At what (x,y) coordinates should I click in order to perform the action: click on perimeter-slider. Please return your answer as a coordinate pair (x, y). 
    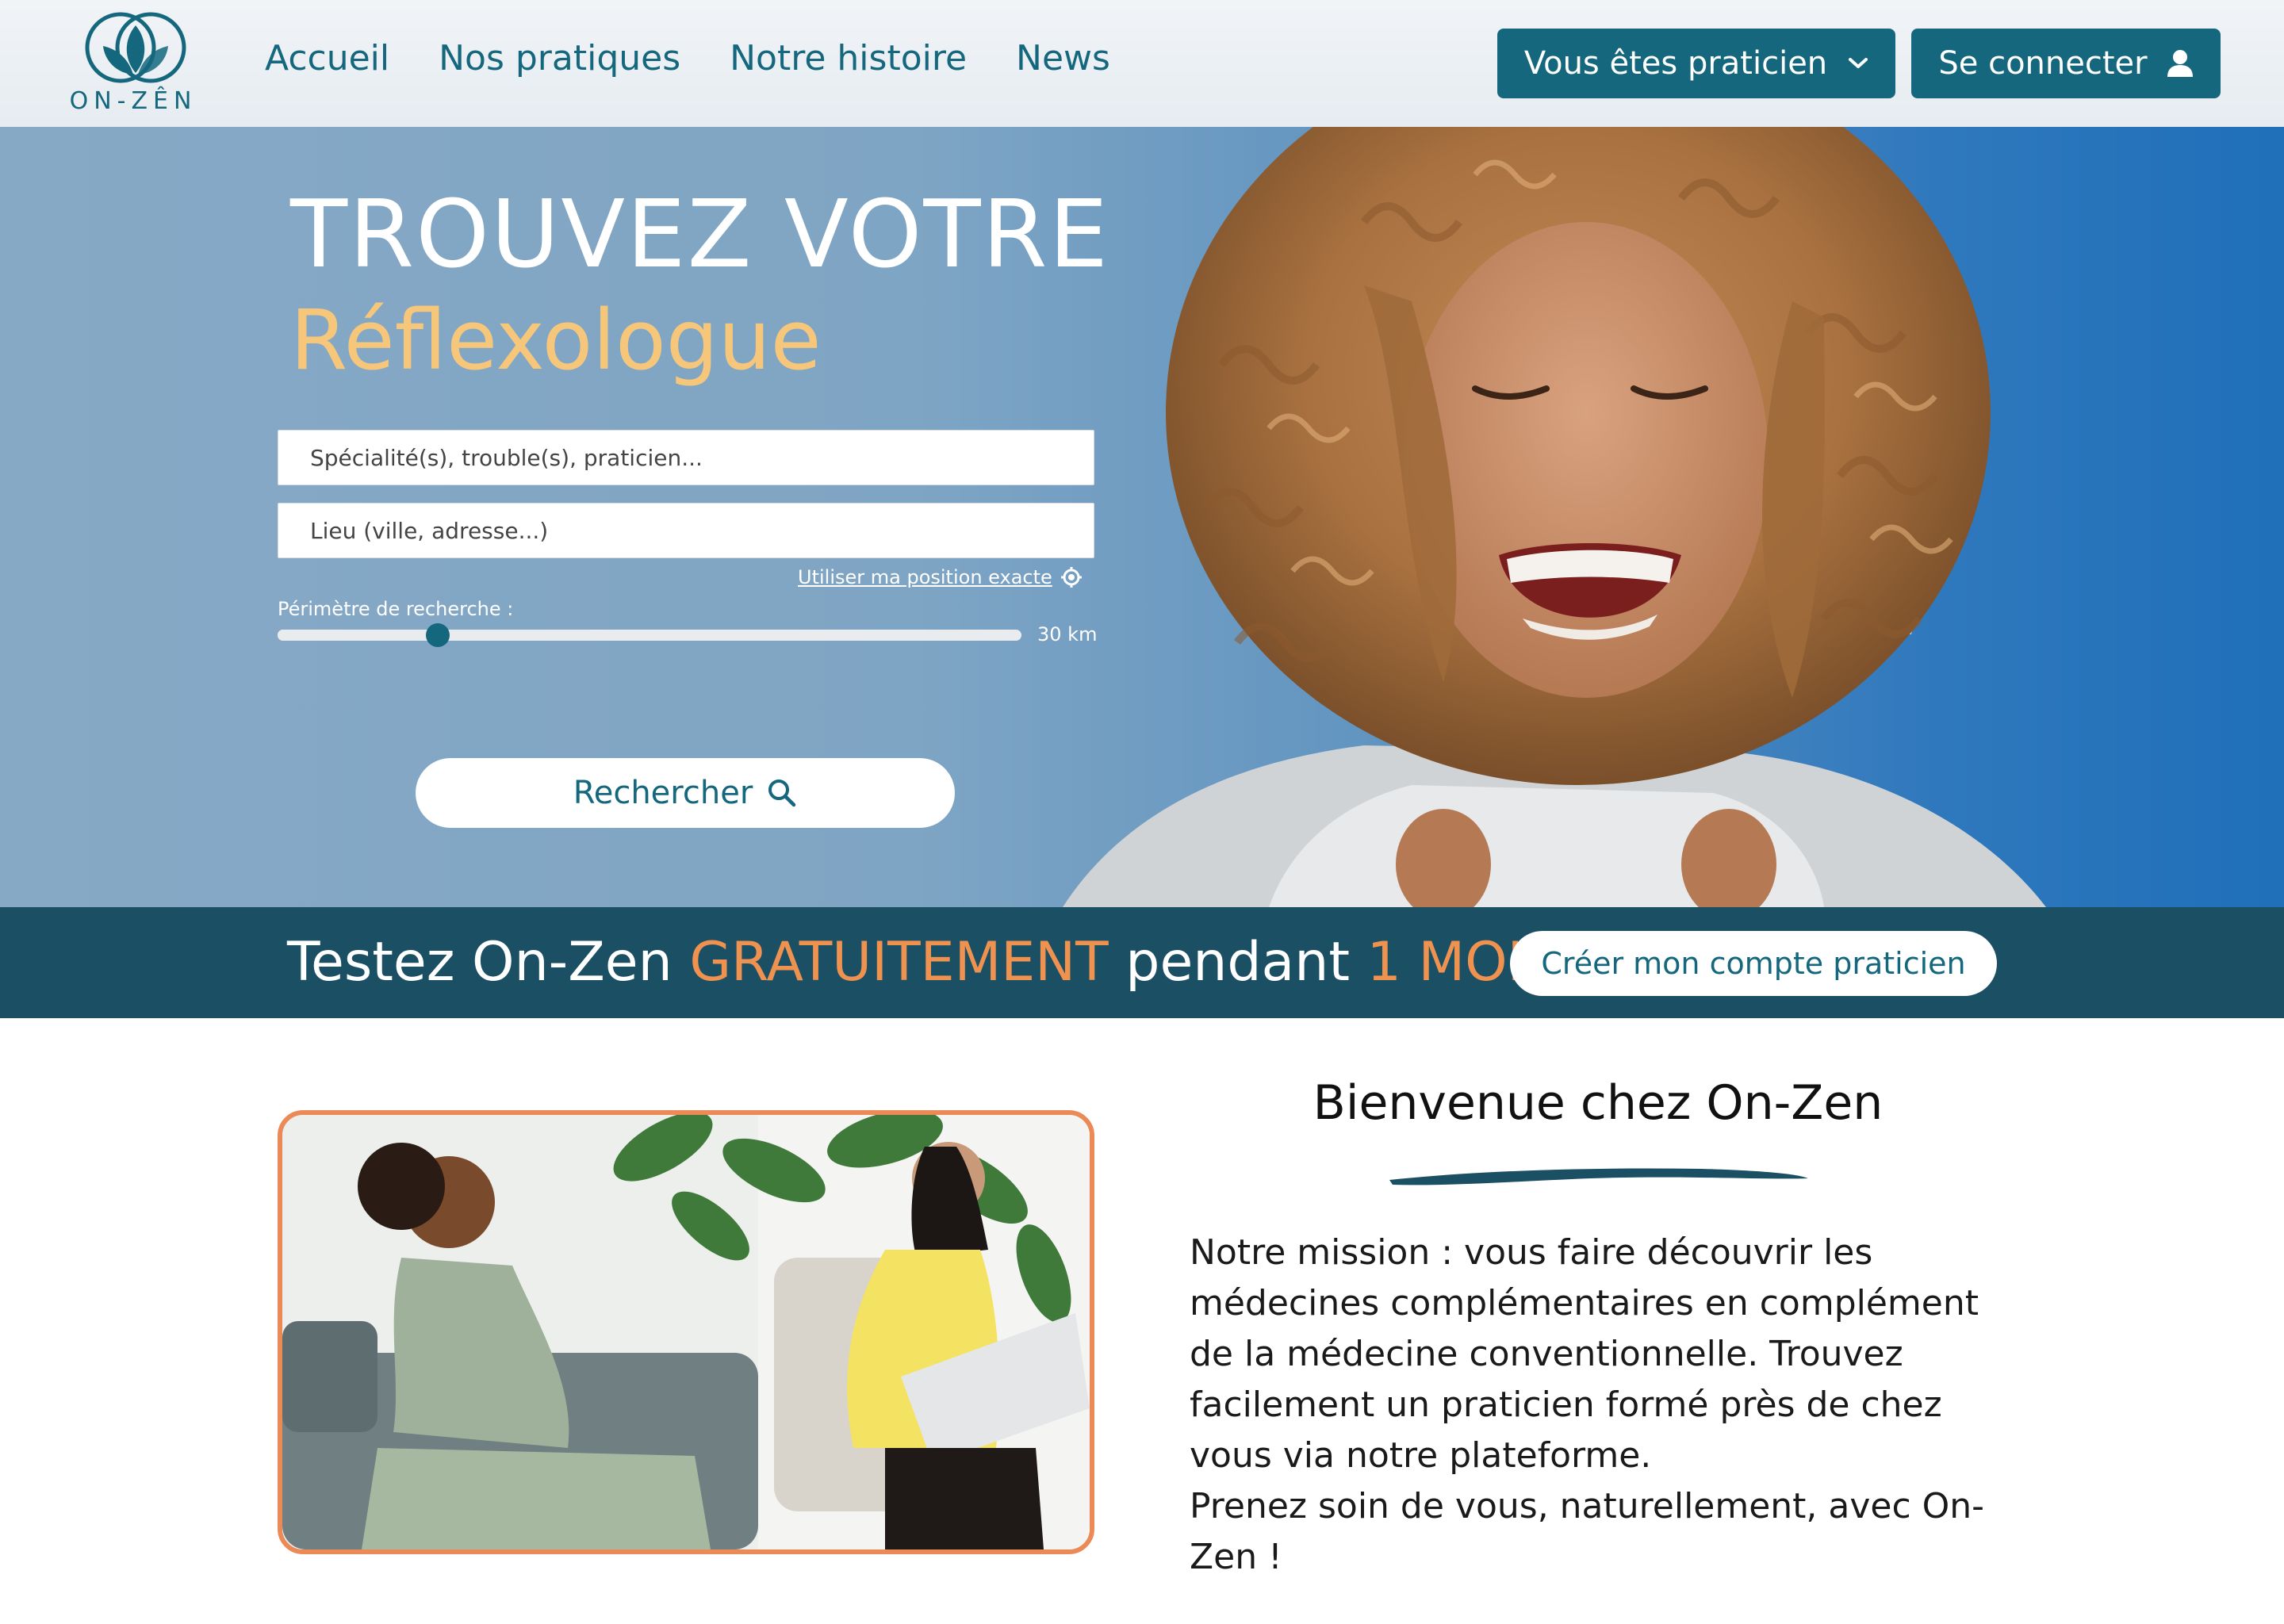
    Looking at the image, I should click on (649, 635).